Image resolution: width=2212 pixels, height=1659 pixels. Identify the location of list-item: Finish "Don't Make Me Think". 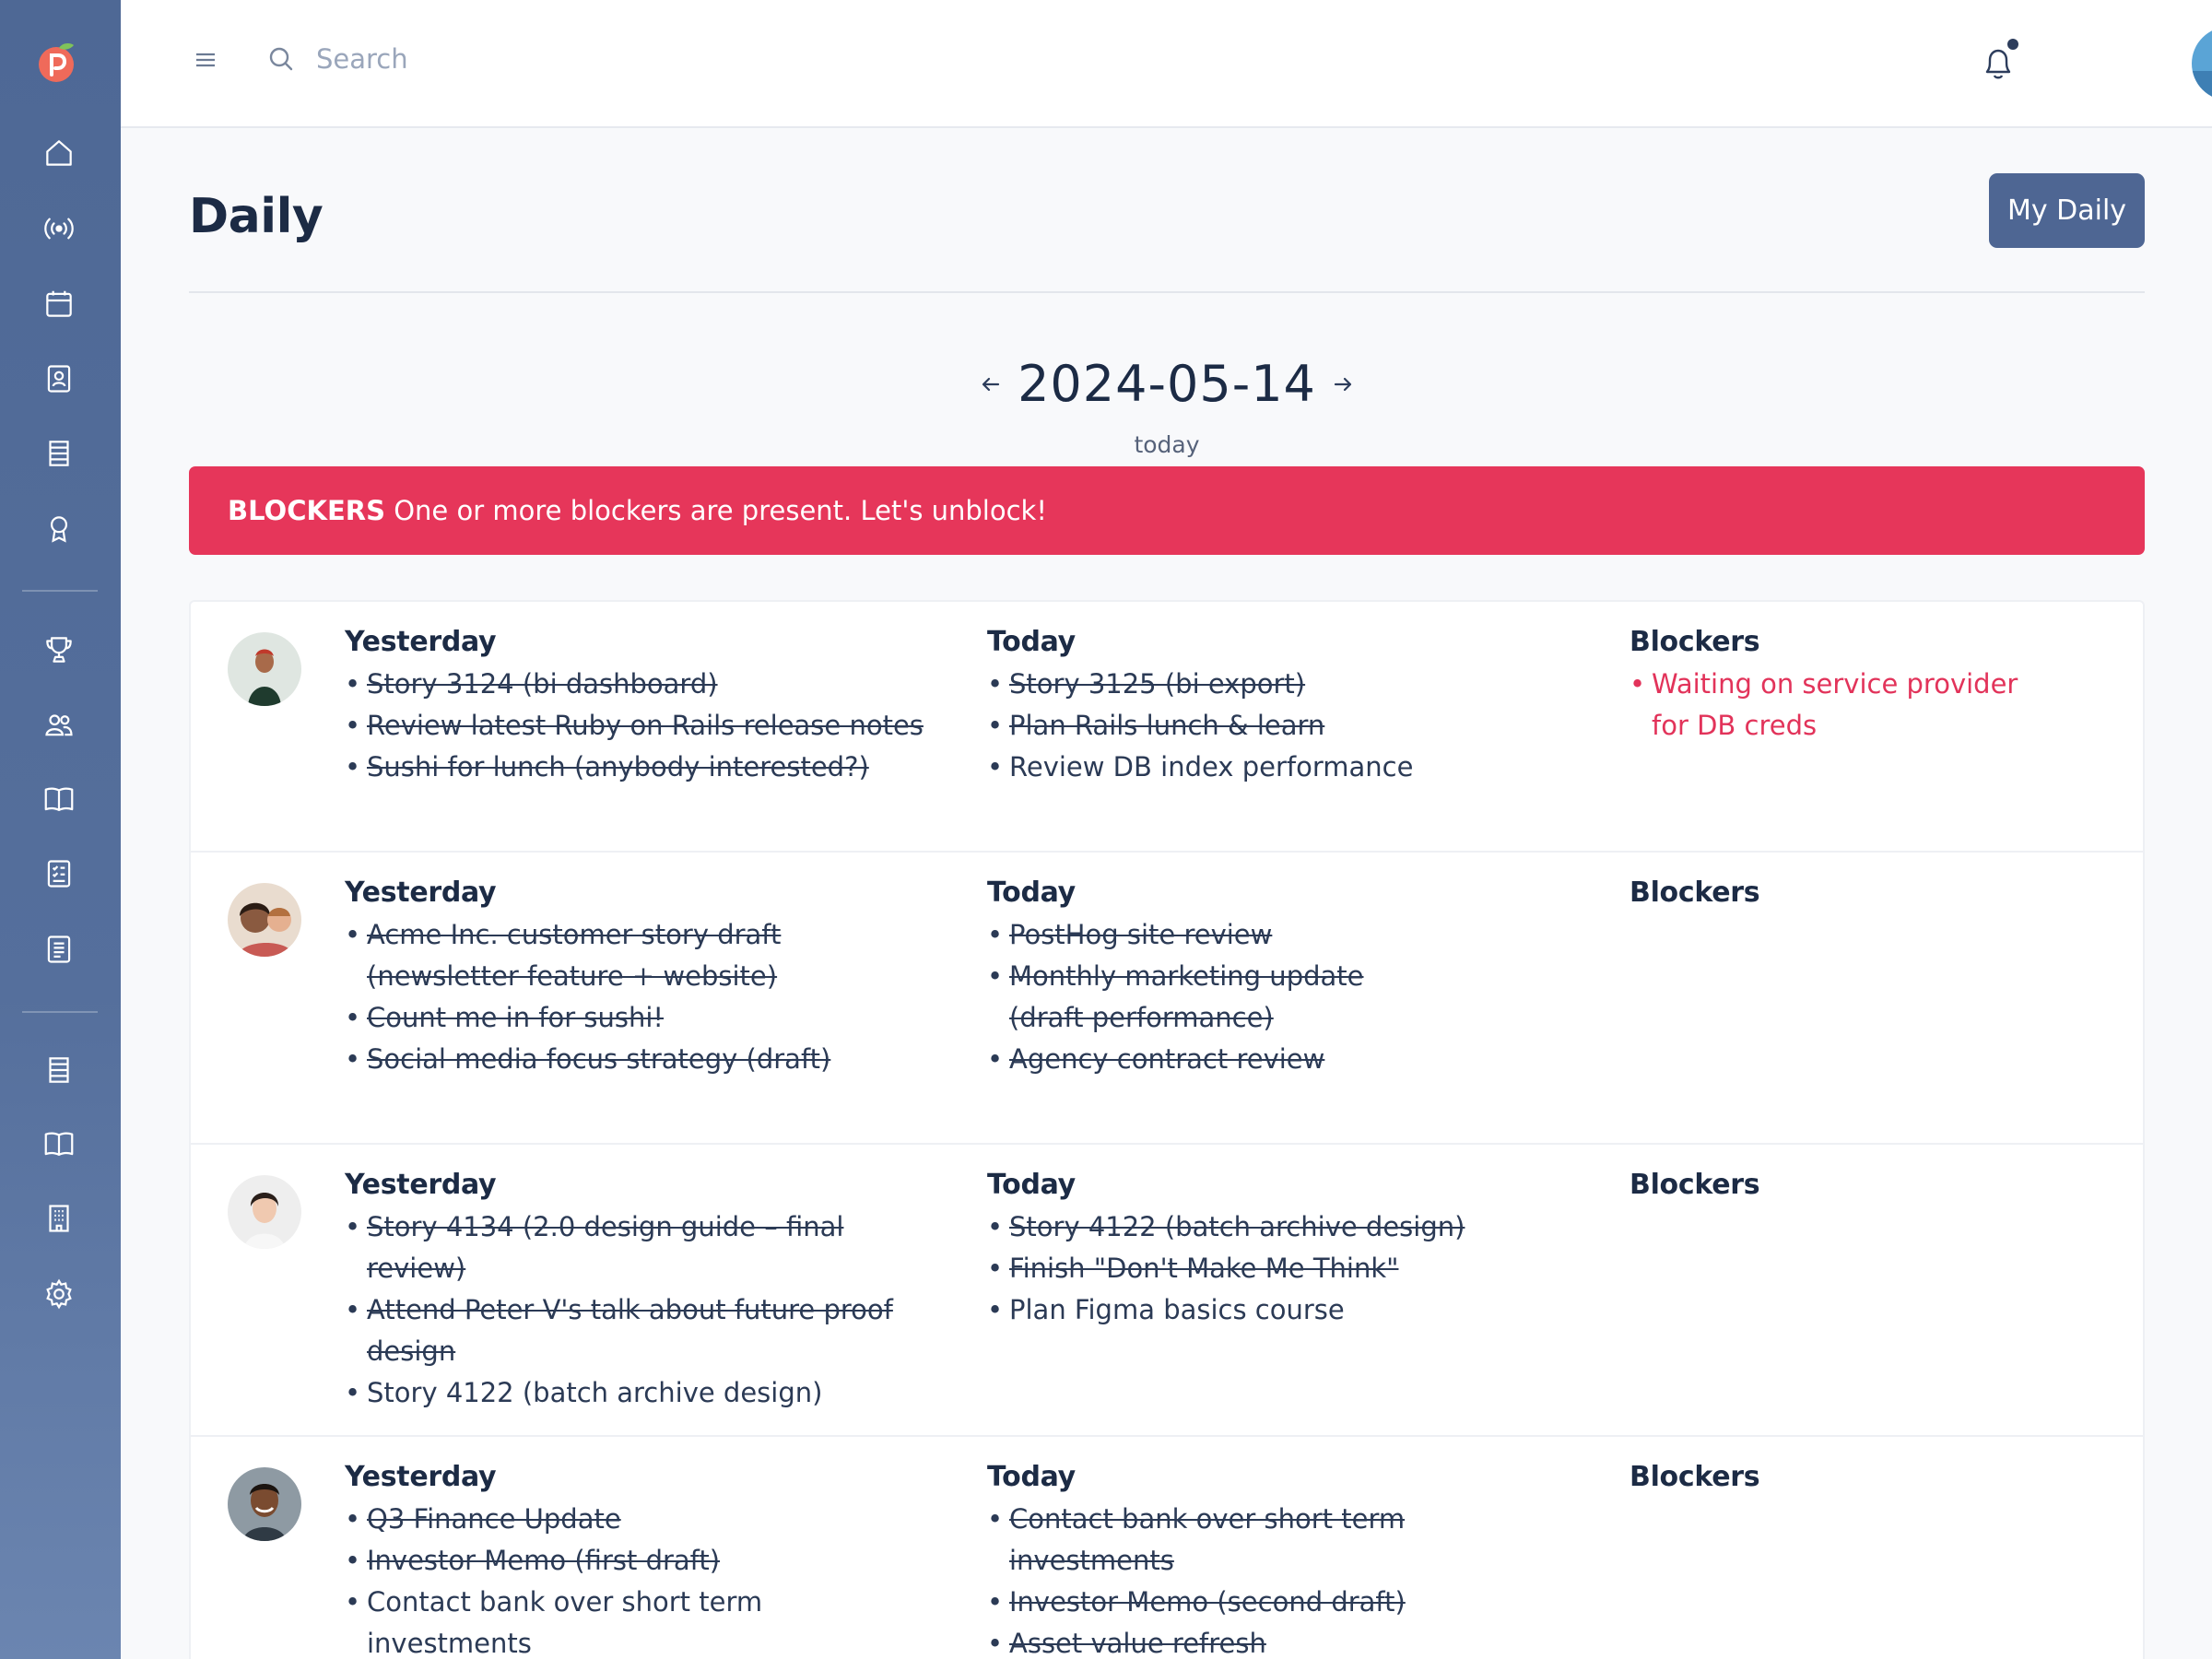
(1282, 1268).